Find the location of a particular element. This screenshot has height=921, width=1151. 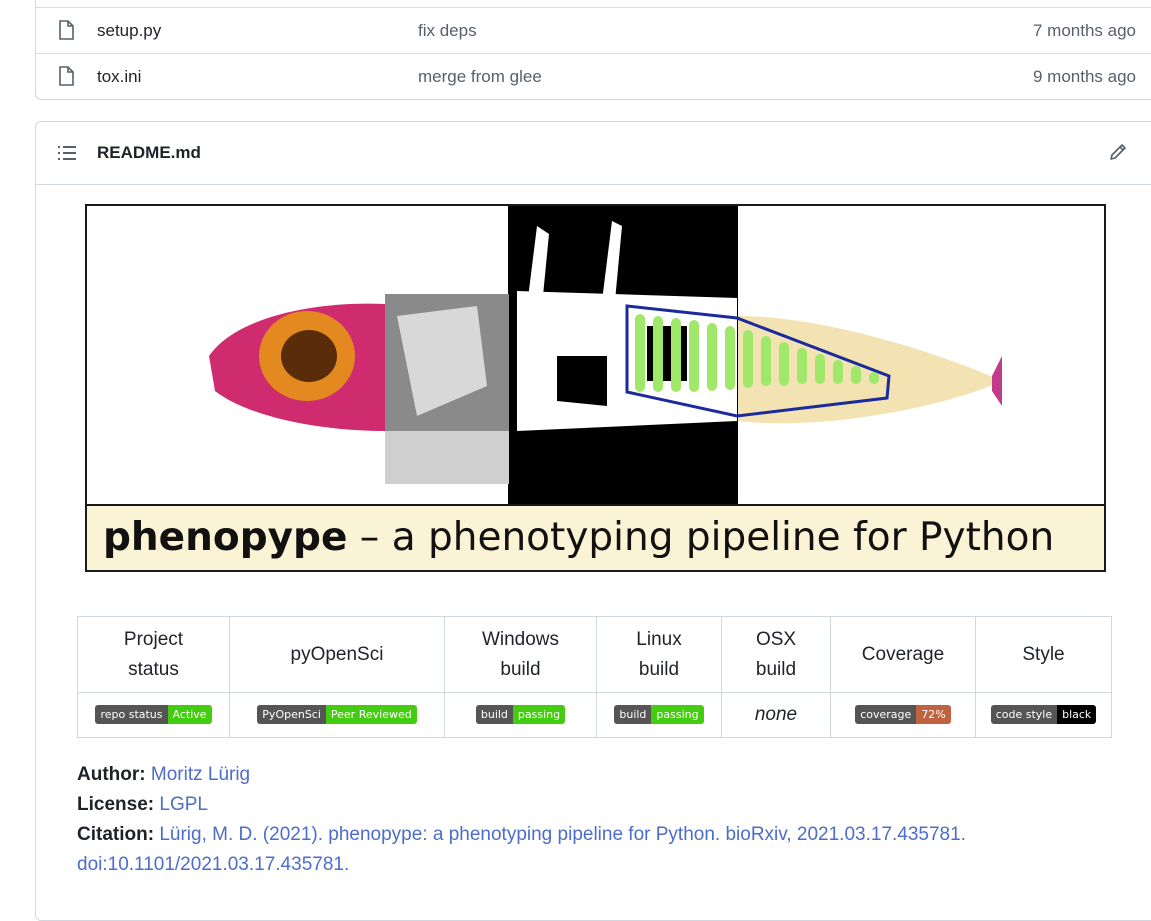

header-linux-build: Linux build is located at coordinates (659, 654).